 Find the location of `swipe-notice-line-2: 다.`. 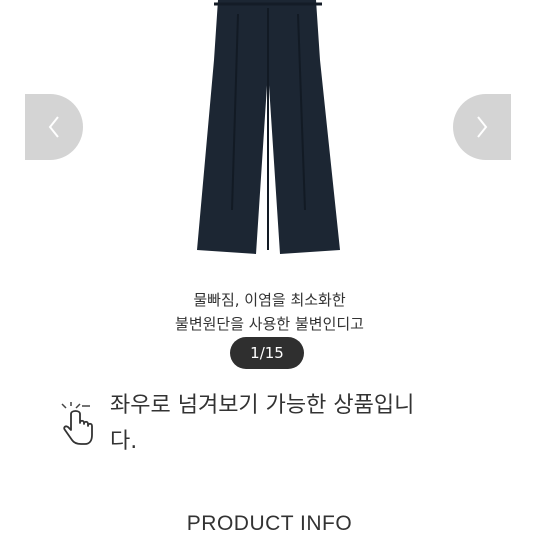

swipe-notice-line-2: 다. is located at coordinates (124, 441).